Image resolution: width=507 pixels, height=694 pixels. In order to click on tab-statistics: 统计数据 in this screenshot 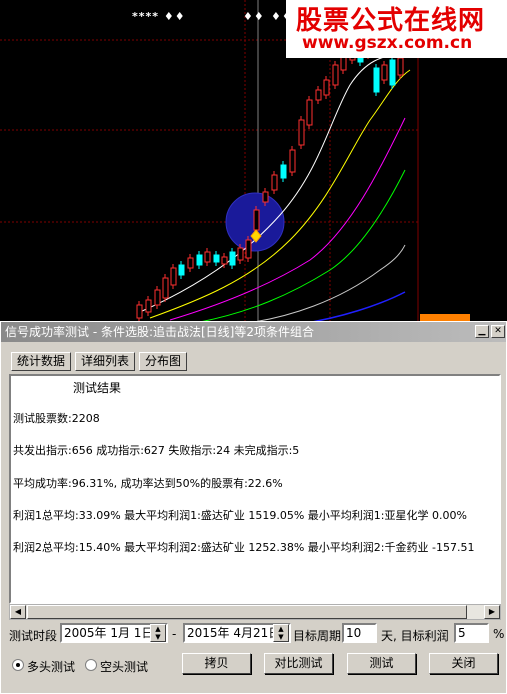, I will do `click(41, 361)`.